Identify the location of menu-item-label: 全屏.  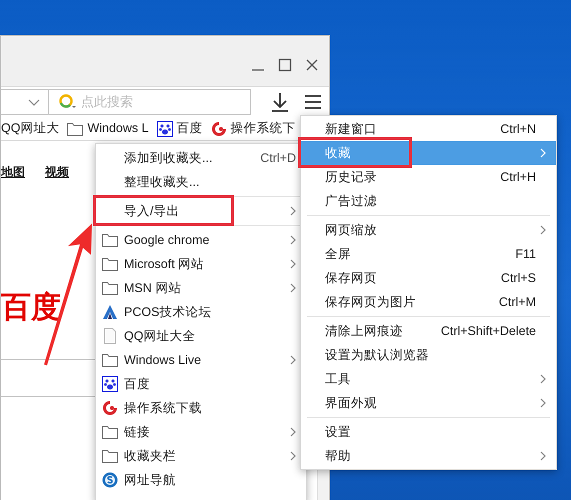
(338, 254).